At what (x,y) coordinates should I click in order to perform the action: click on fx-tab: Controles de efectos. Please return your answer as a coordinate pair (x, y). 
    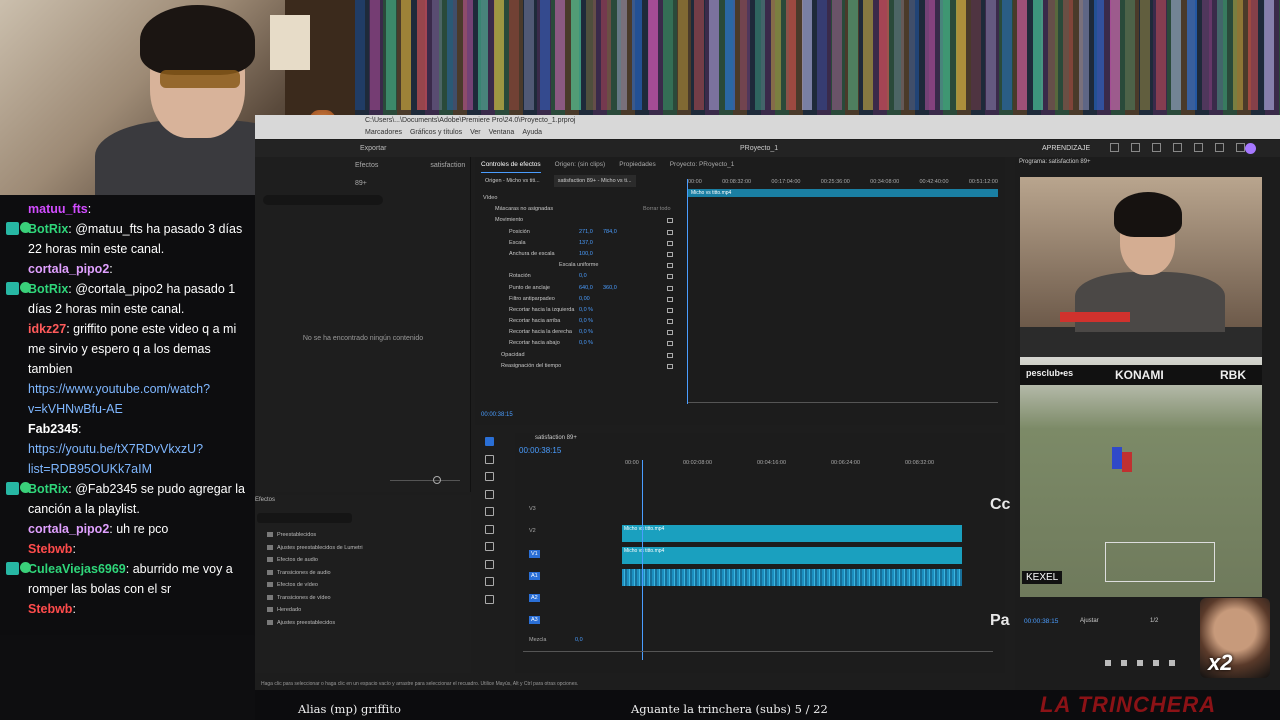
    Looking at the image, I should click on (511, 165).